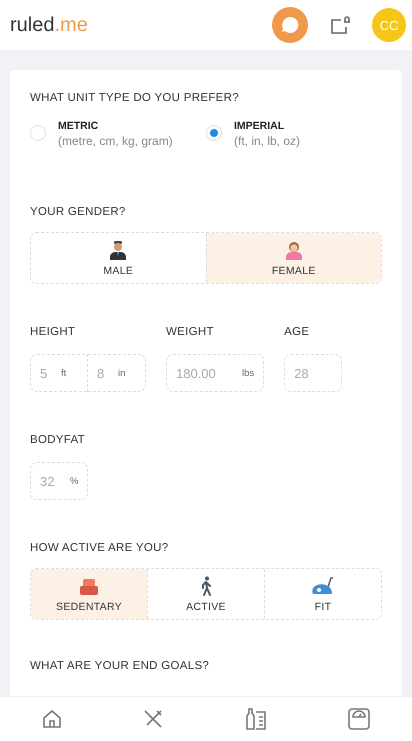 The image size is (412, 741). I want to click on question-label: WHAT UNIT TYPE DO YOU PREFER?, so click(135, 98).